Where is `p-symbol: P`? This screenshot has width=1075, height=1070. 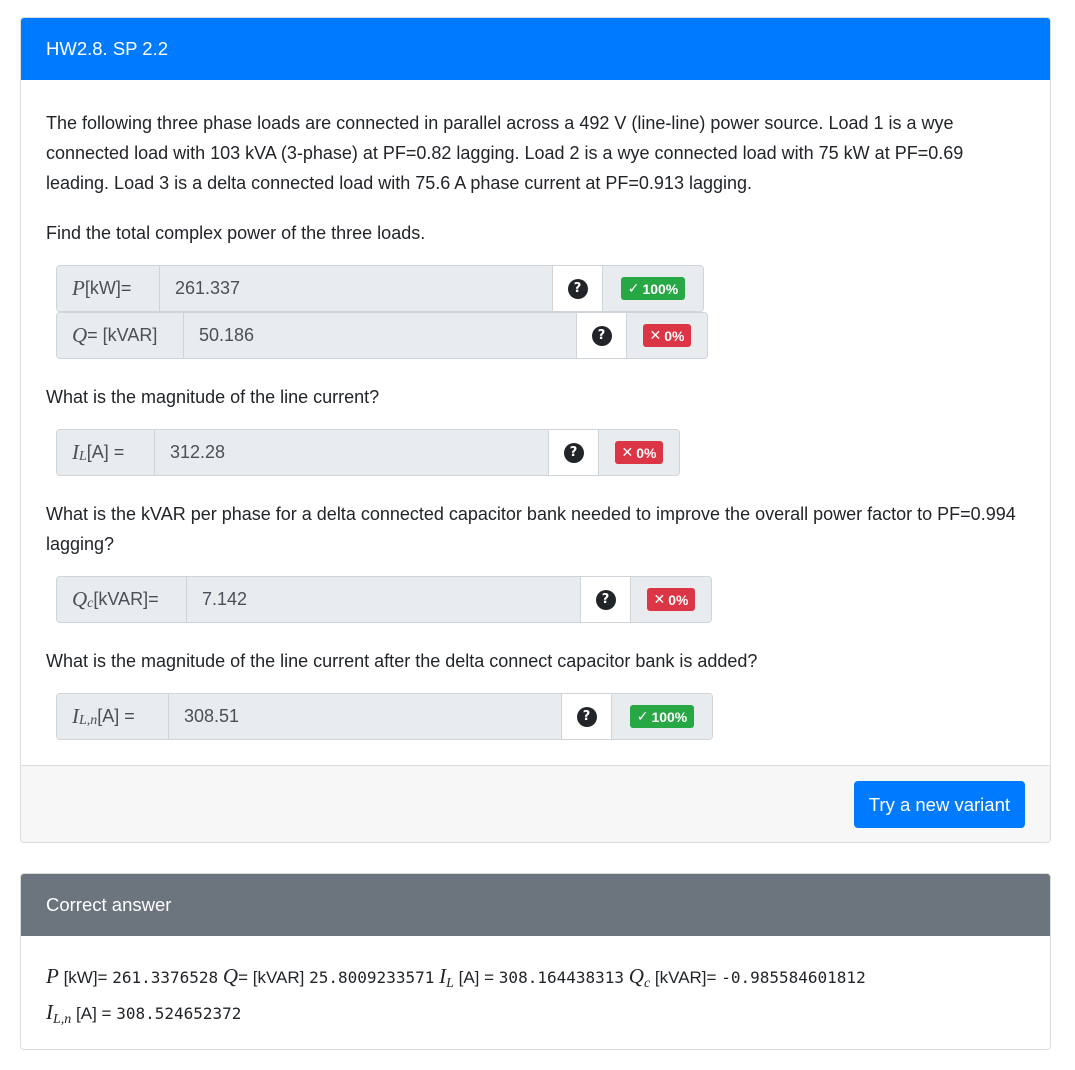
p-symbol: P is located at coordinates (78, 288).